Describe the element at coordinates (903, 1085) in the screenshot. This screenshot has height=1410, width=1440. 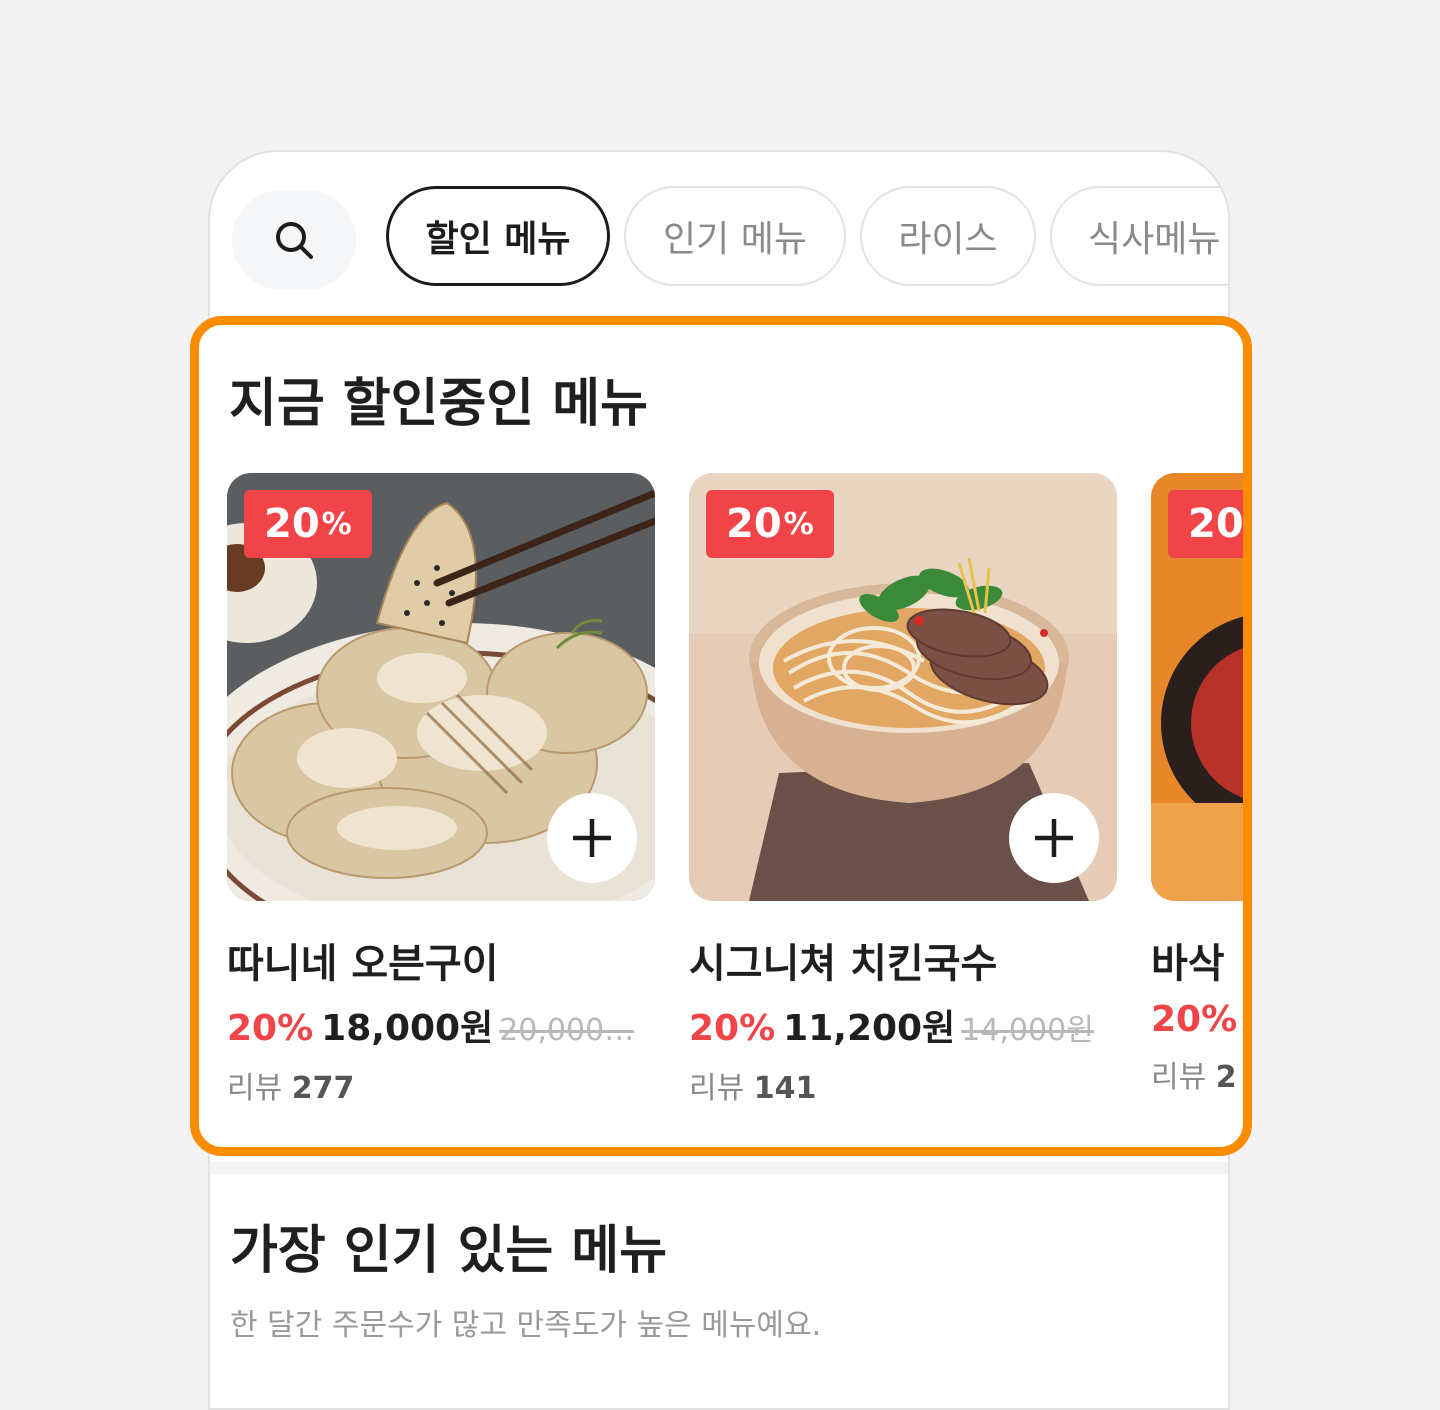
I see `review-count: 리뷰 141` at that location.